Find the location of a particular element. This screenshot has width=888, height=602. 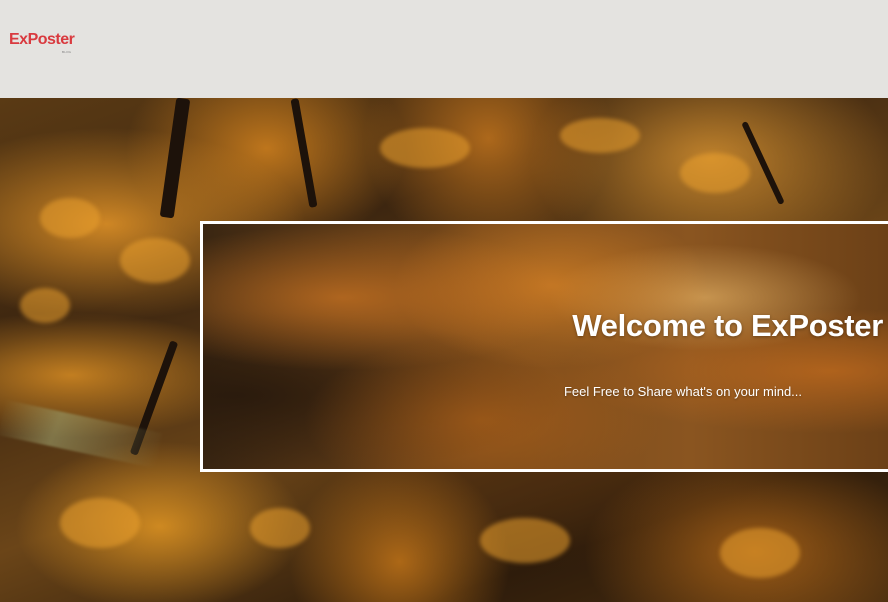

welcome-title: Welcome to ExPoster is located at coordinates (727, 325).